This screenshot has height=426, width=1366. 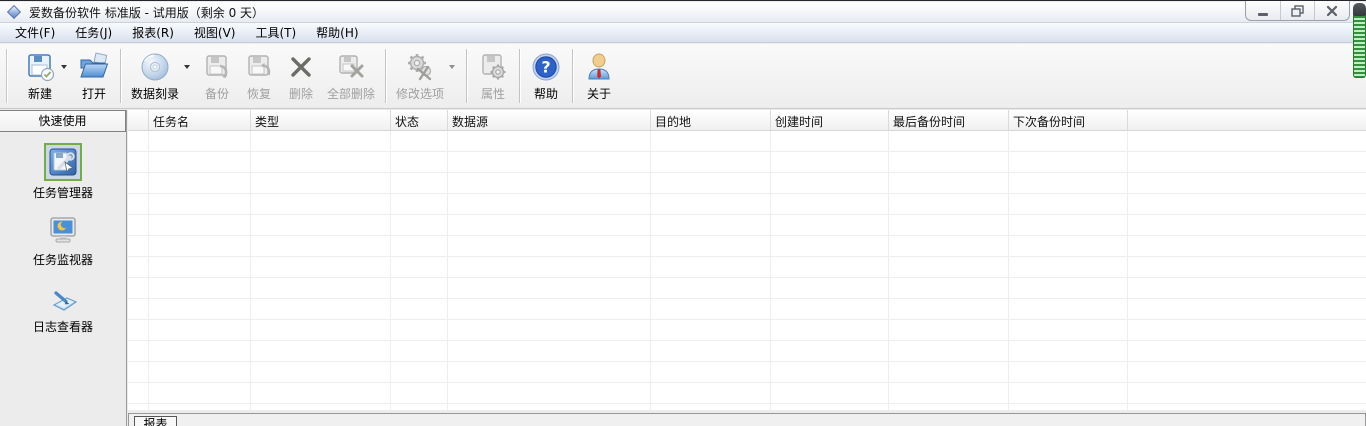 I want to click on burn-disc-button: 数据刻录, so click(x=161, y=76).